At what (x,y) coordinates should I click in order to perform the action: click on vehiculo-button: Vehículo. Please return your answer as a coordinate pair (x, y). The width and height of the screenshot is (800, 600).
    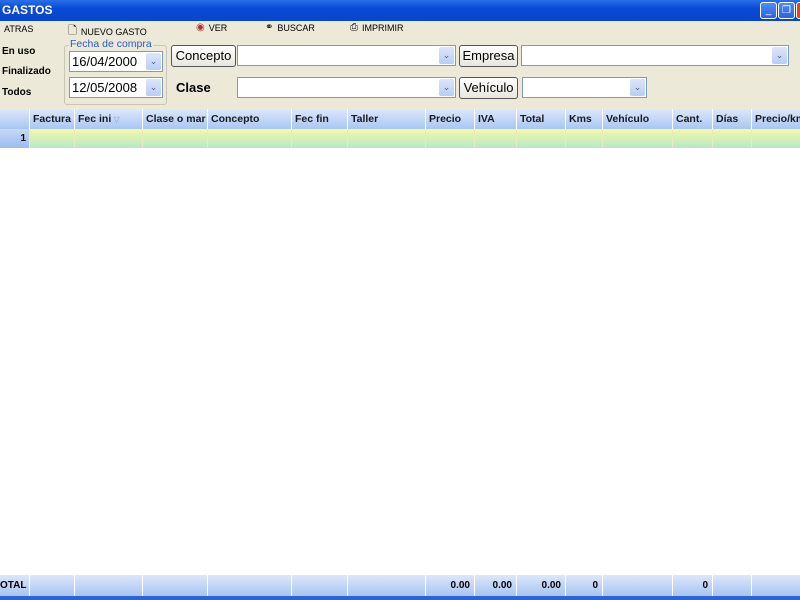
    Looking at the image, I should click on (488, 88).